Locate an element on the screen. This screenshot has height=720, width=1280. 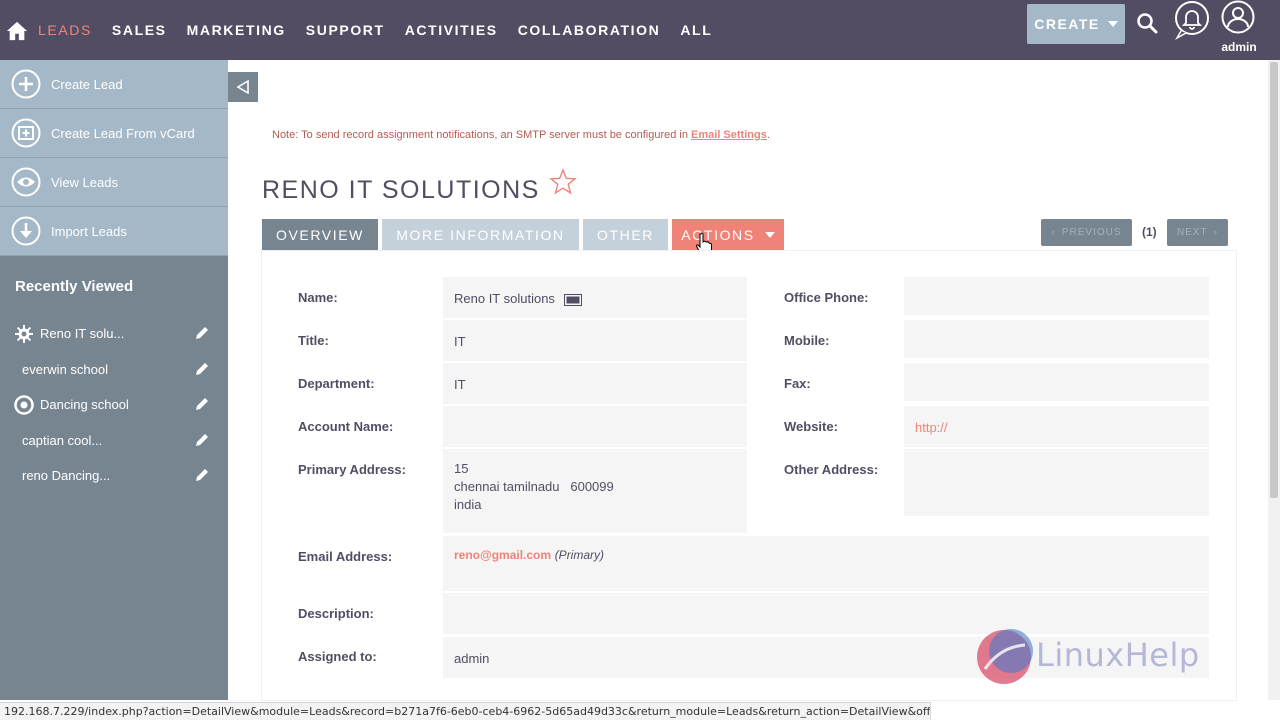
tab-other: OTHER is located at coordinates (625, 235).